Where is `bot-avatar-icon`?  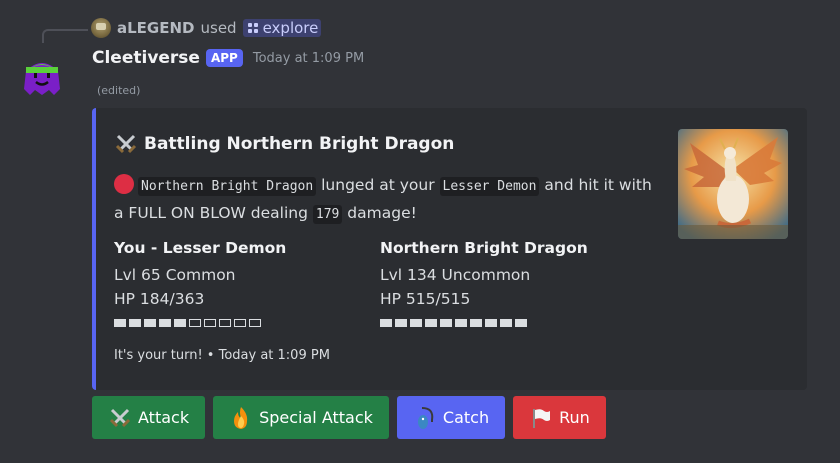
bot-avatar-icon is located at coordinates (42, 79).